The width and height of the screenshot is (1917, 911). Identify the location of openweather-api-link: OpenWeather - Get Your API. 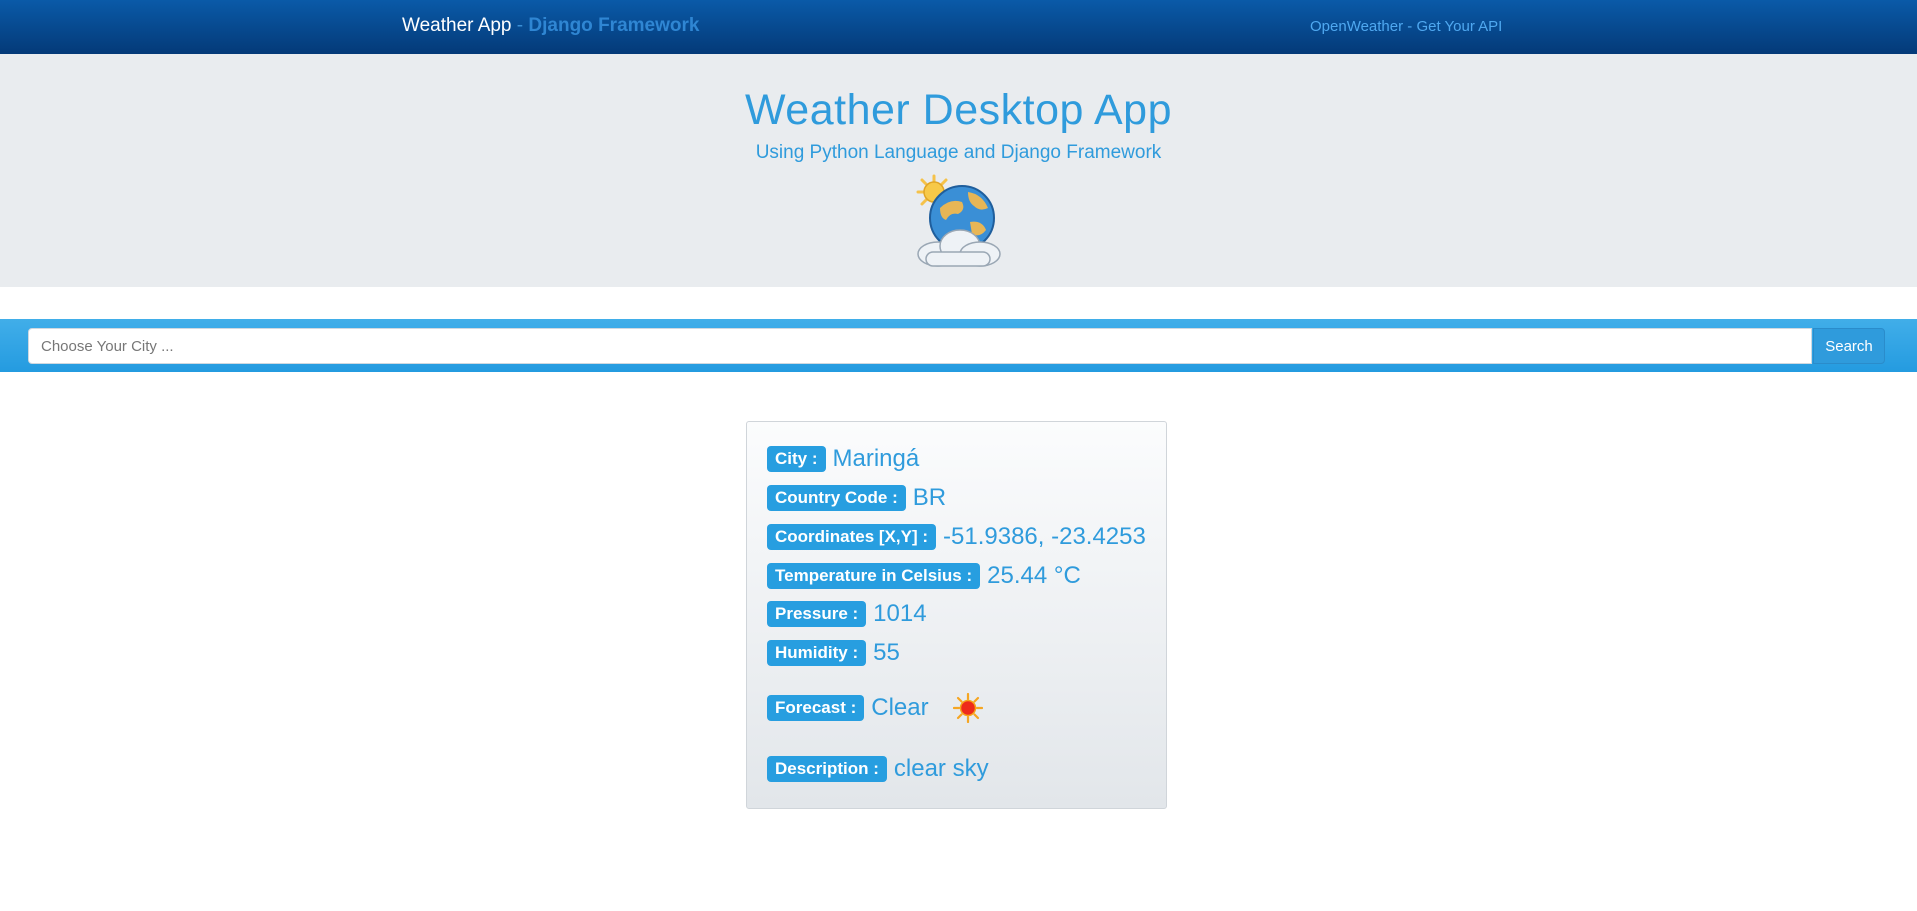
(1406, 26).